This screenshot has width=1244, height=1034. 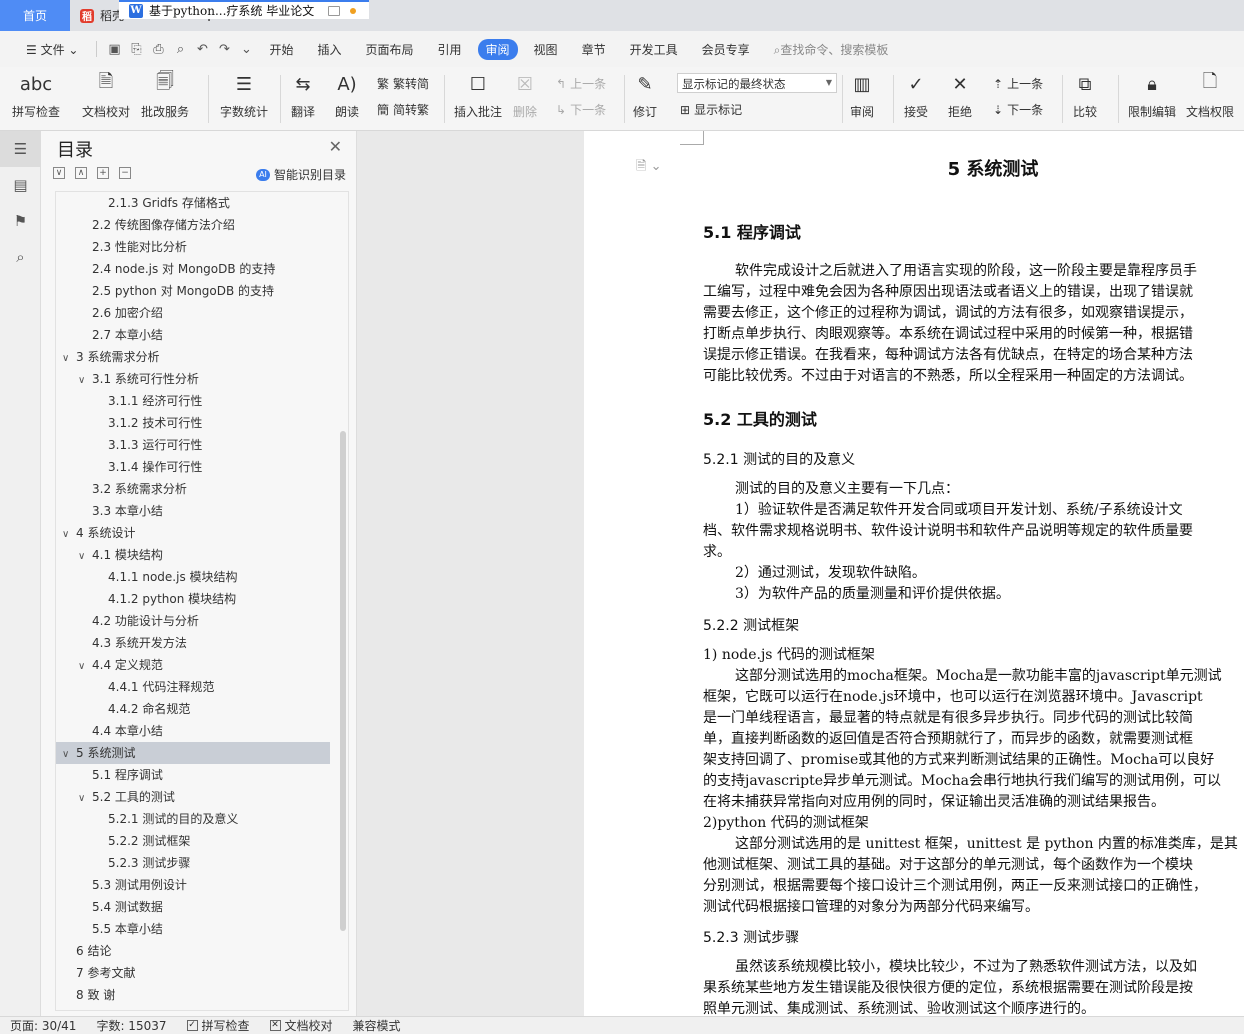 What do you see at coordinates (193, 533) in the screenshot?
I see `toc-item: ∨ 4 系统设计` at bounding box center [193, 533].